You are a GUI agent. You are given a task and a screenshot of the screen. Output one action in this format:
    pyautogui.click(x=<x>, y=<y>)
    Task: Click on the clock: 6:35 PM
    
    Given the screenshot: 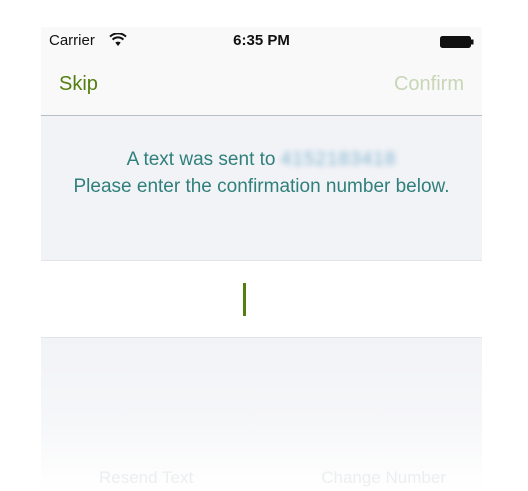 What is the action you would take?
    pyautogui.click(x=261, y=40)
    